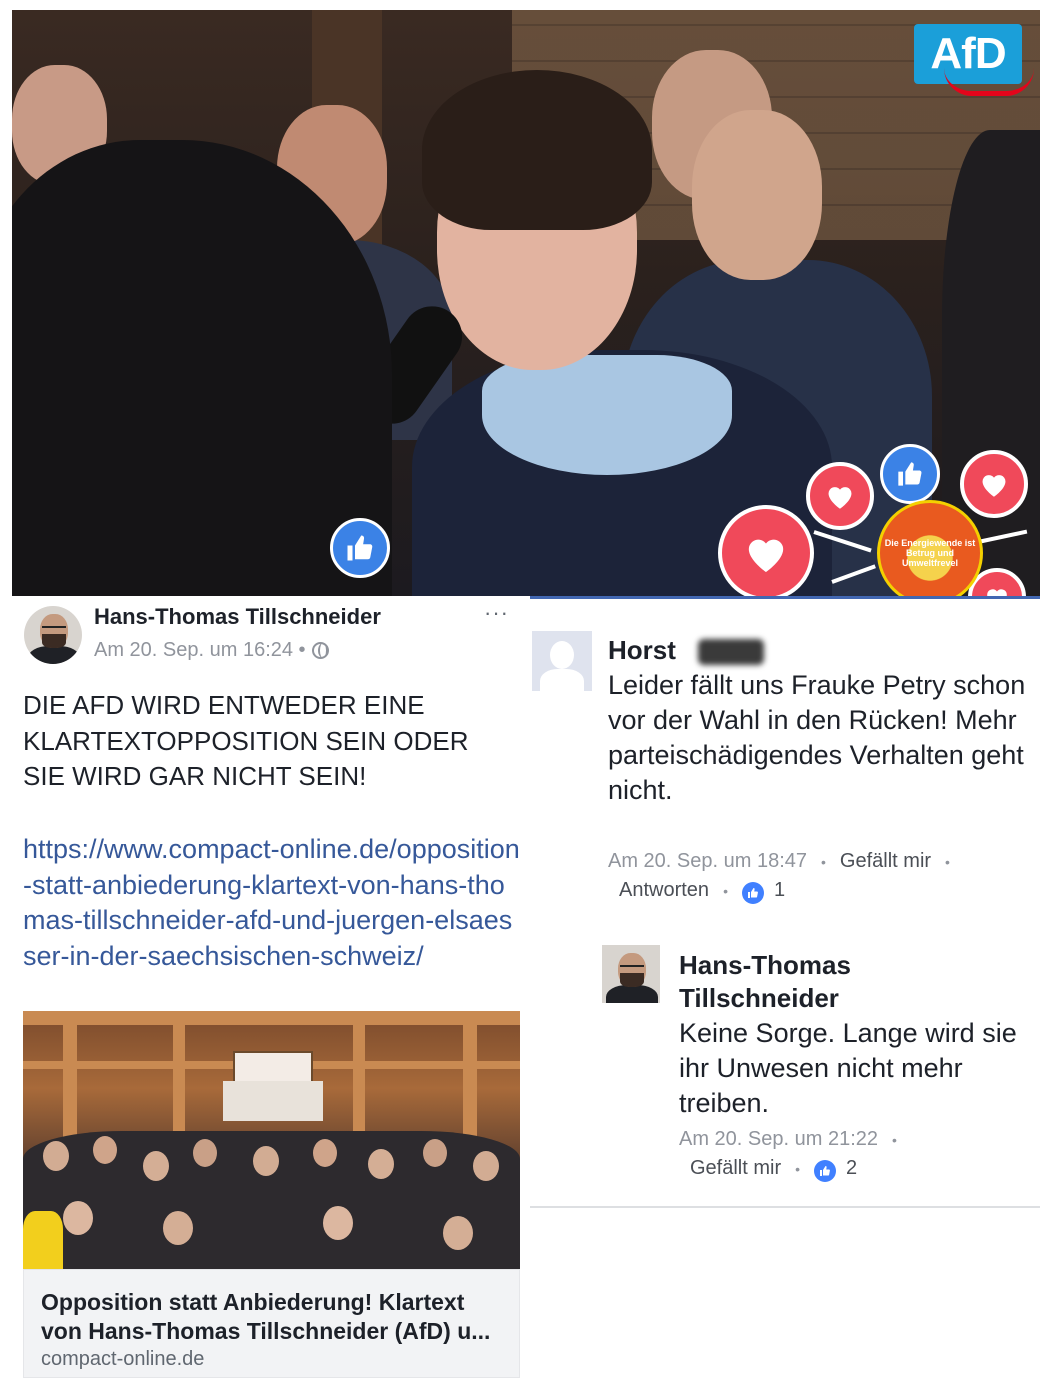 The image size is (1050, 1378). I want to click on reply-link: Antworten, so click(664, 890).